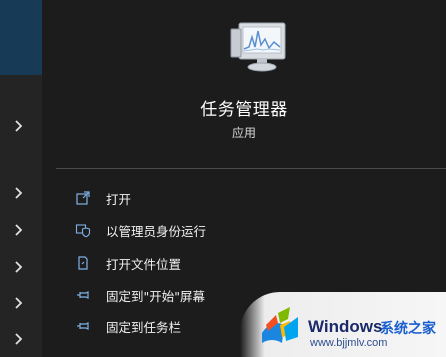 Image resolution: width=446 pixels, height=357 pixels. Describe the element at coordinates (144, 327) in the screenshot. I see `action-label: 固定到任务栏` at that location.